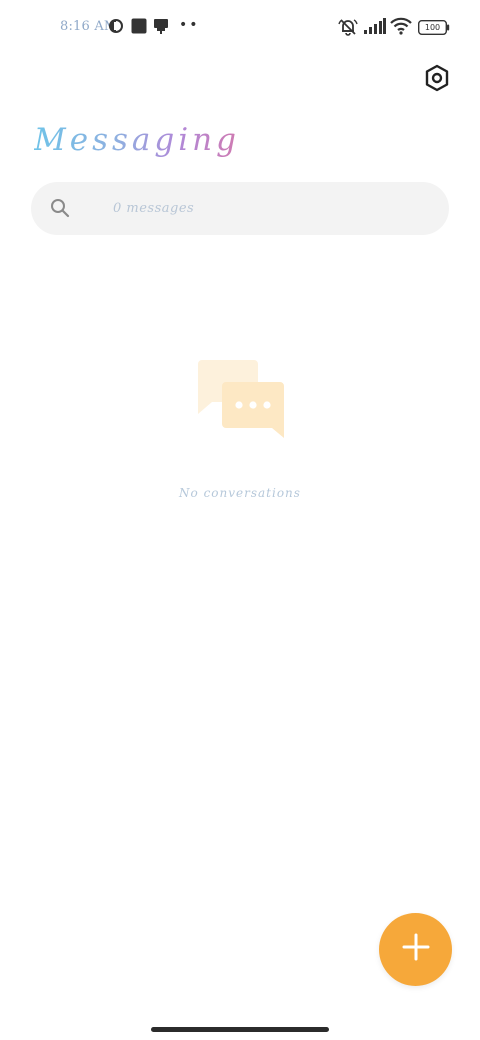  I want to click on search-bar: 0 messages, so click(240, 208).